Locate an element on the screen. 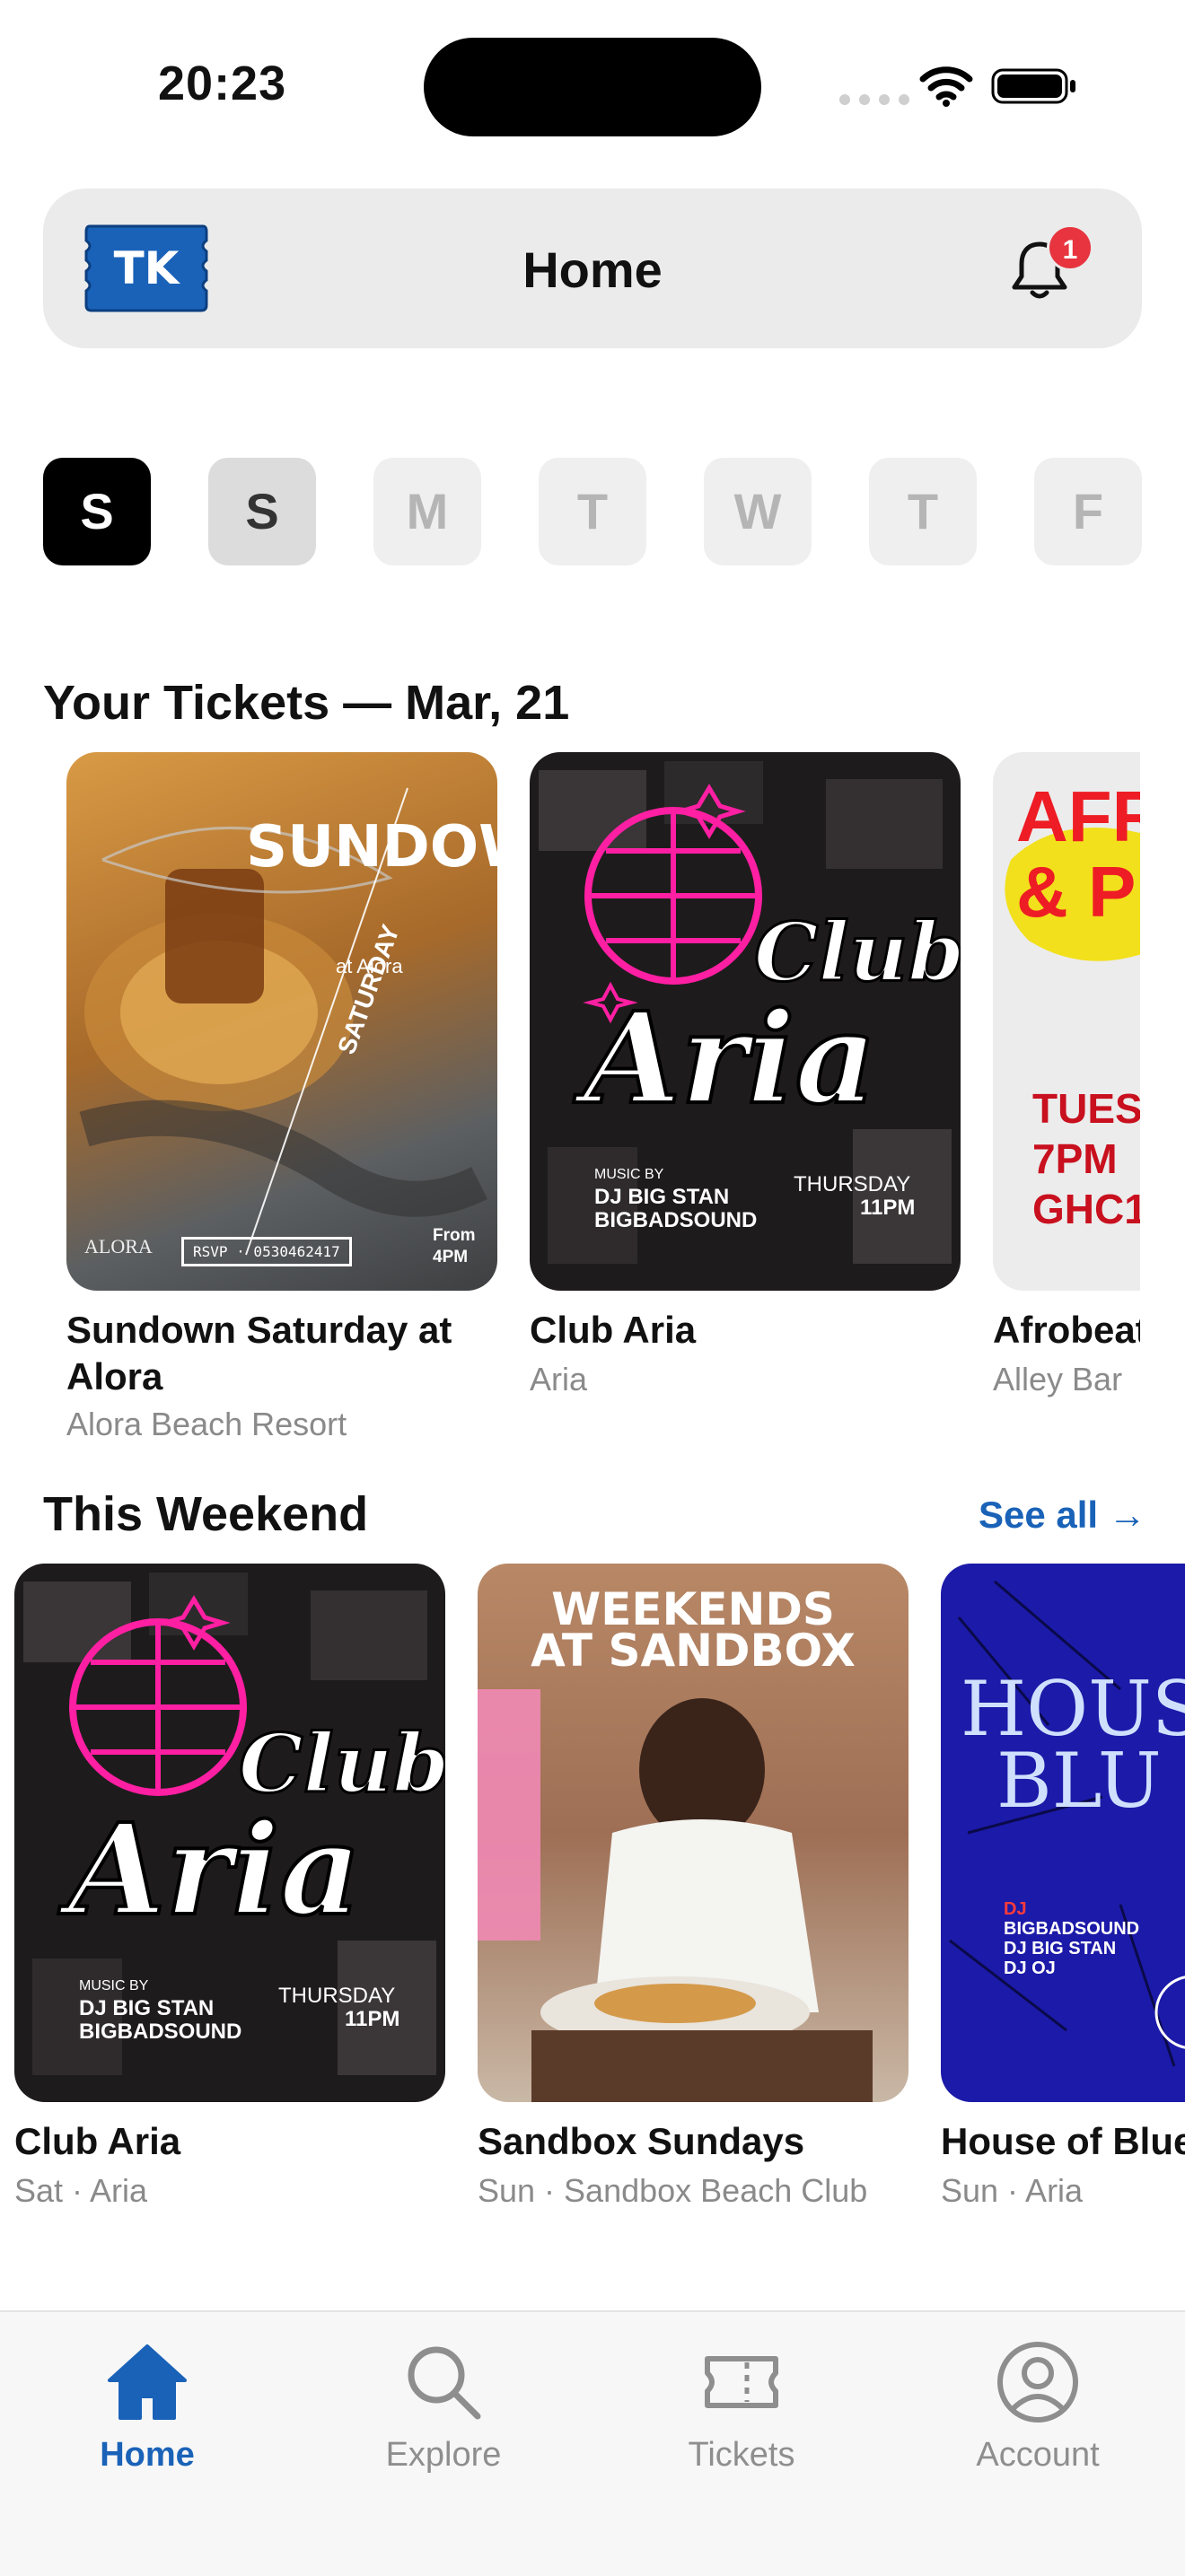 Image resolution: width=1185 pixels, height=2576 pixels. ticket-subtitle-club-aria: Aria is located at coordinates (559, 1379).